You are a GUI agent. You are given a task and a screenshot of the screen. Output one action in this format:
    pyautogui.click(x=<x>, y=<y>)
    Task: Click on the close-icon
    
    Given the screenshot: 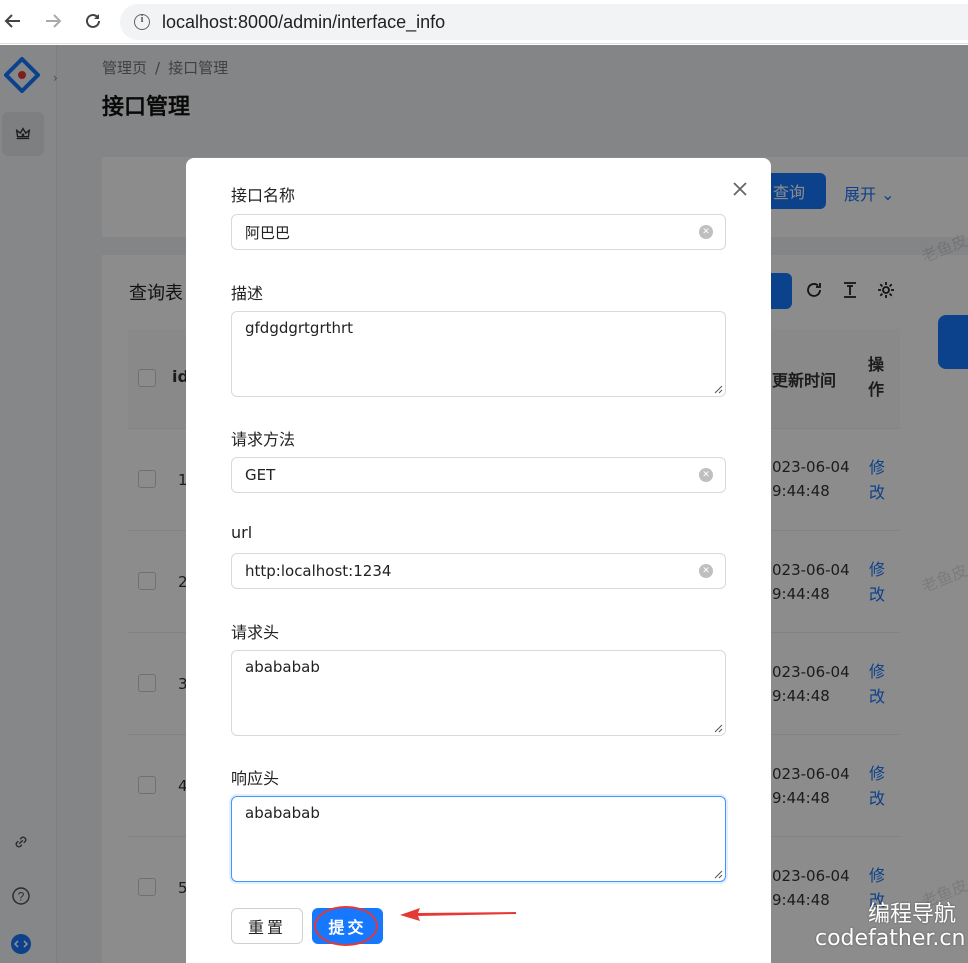 What is the action you would take?
    pyautogui.click(x=740, y=189)
    